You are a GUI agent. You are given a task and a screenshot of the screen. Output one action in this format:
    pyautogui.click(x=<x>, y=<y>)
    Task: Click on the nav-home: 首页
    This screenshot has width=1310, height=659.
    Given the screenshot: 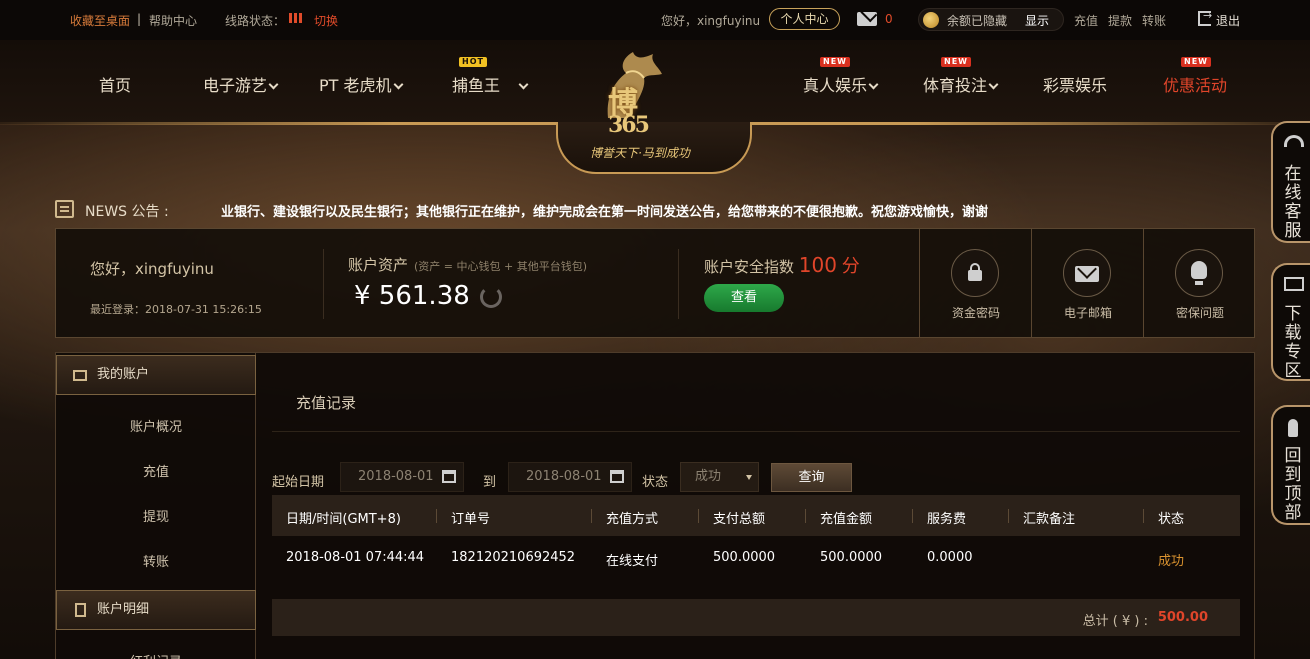 What is the action you would take?
    pyautogui.click(x=115, y=84)
    